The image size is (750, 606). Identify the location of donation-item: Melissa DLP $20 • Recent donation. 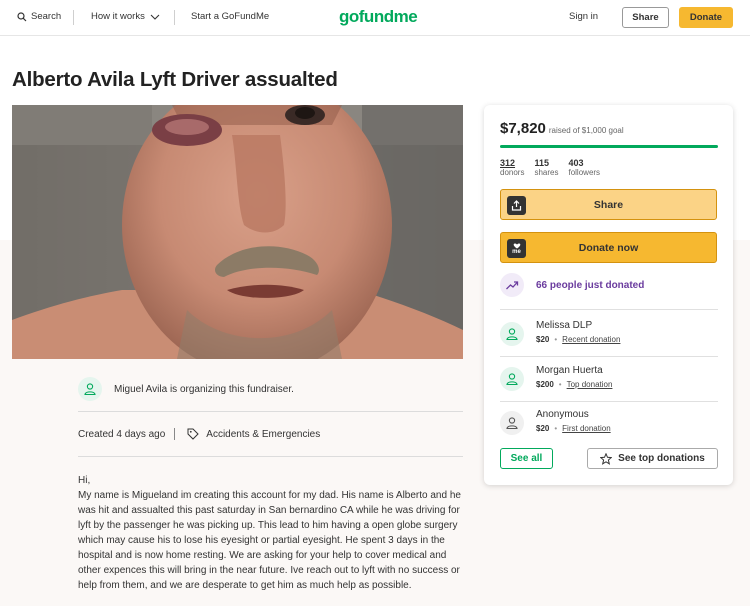
(560, 333).